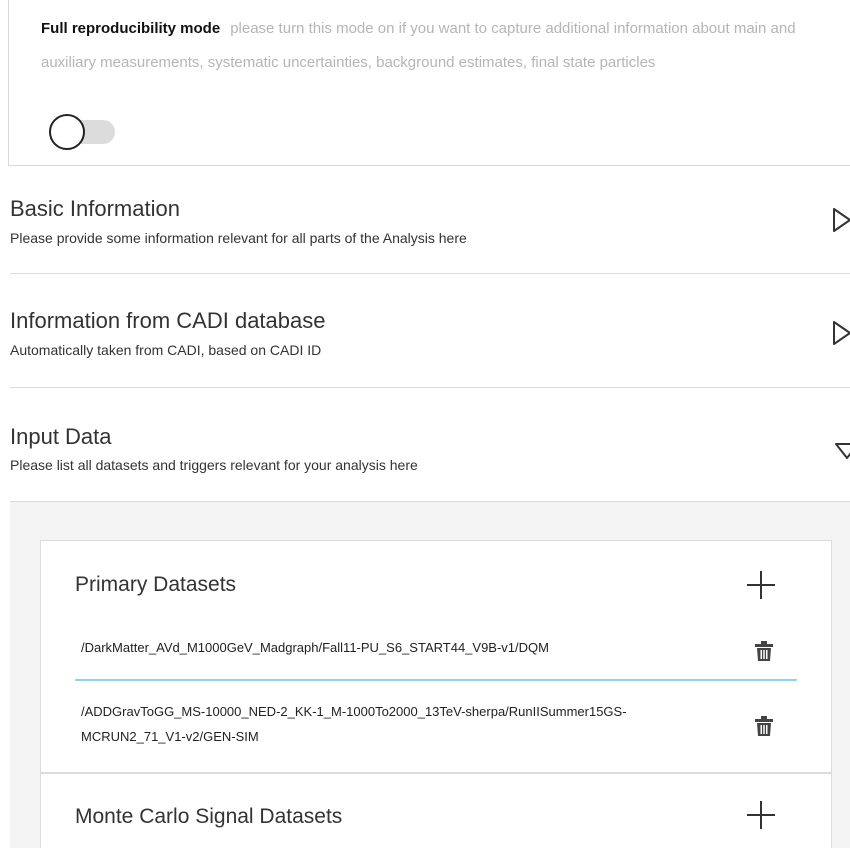  I want to click on reproducibility-mode-title: Full reproducibility mode, so click(131, 28).